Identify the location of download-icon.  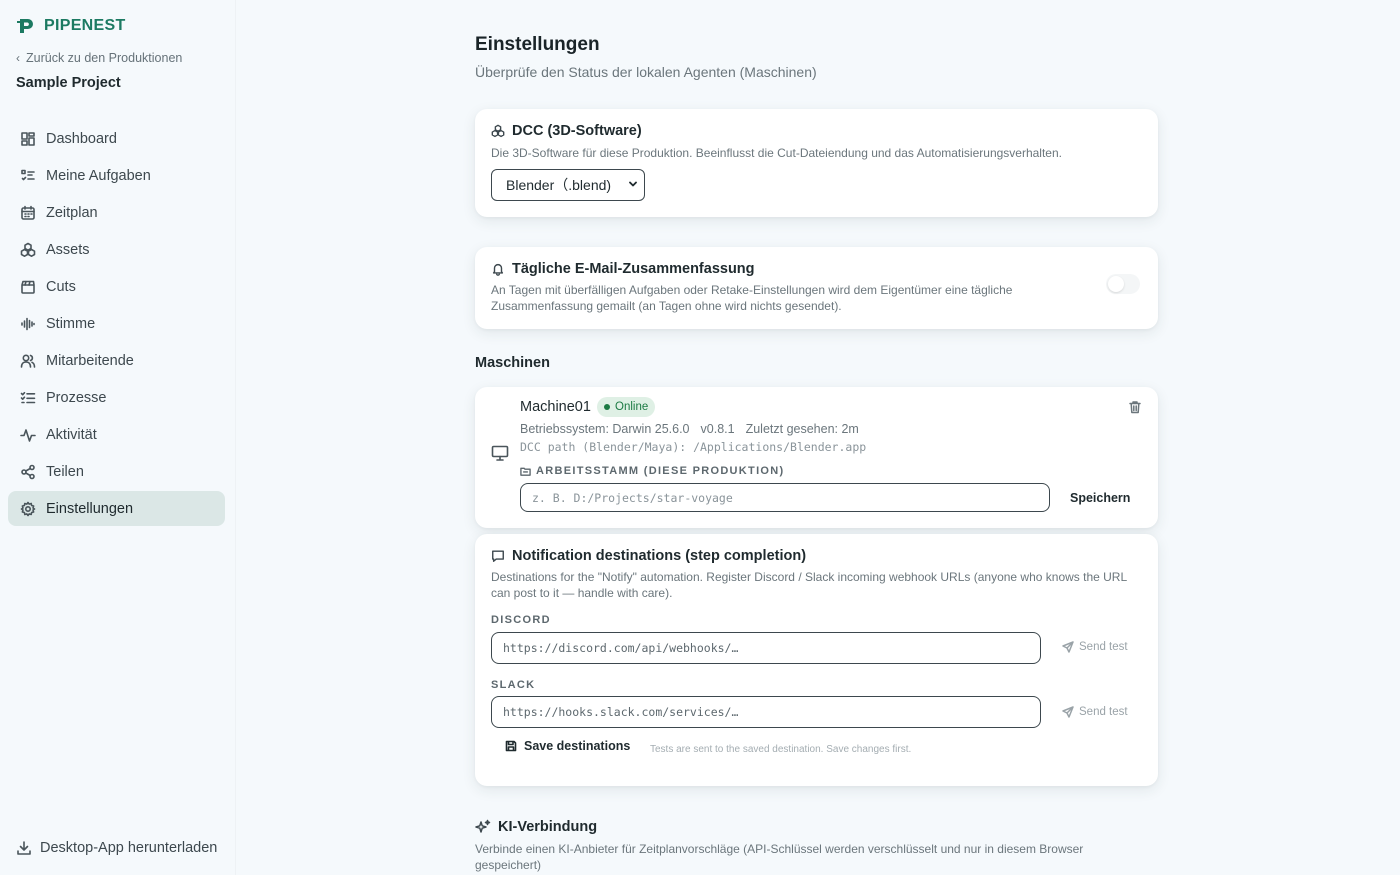
(24, 848).